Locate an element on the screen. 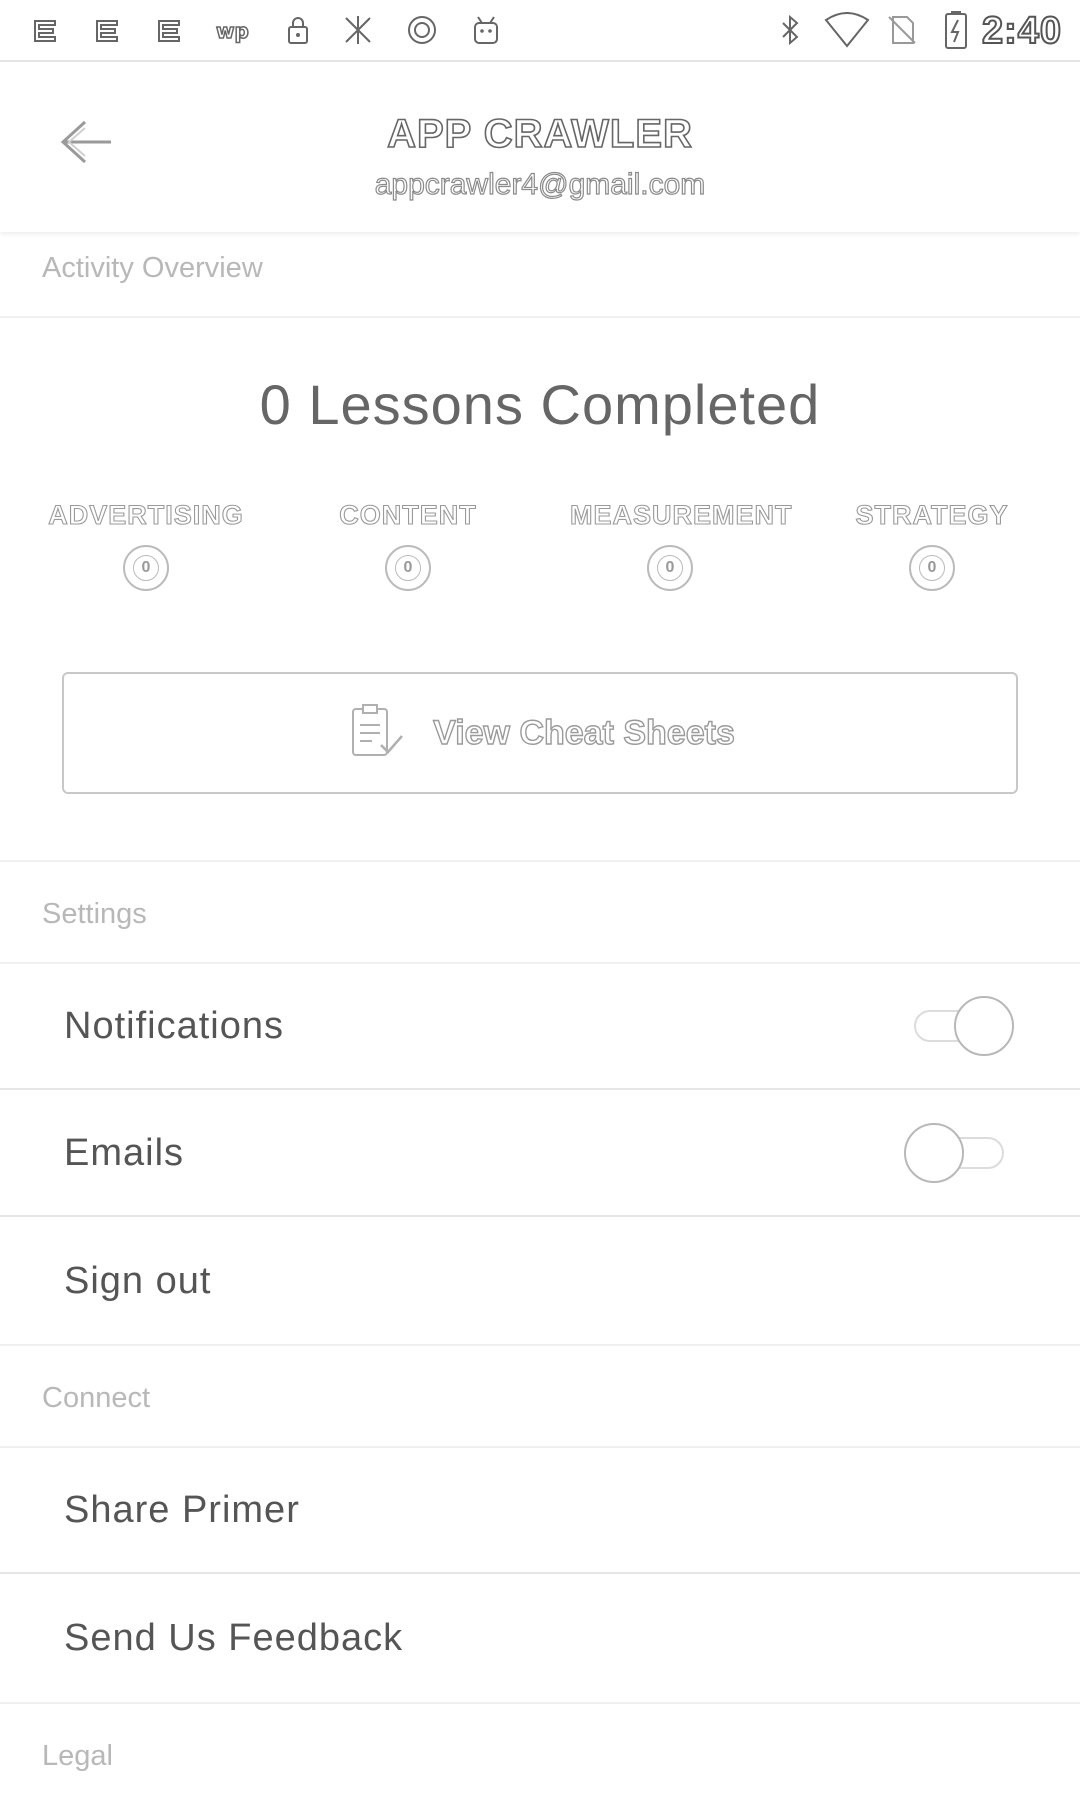  emails-toggle is located at coordinates (959, 1153).